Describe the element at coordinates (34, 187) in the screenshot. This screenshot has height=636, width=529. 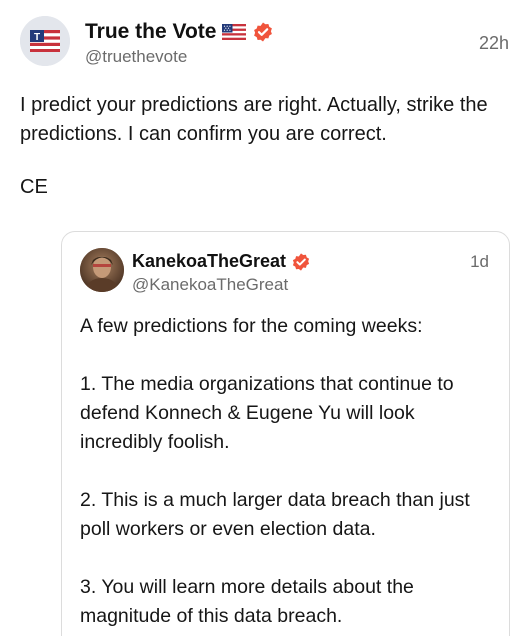
I see `post-signature: CE` at that location.